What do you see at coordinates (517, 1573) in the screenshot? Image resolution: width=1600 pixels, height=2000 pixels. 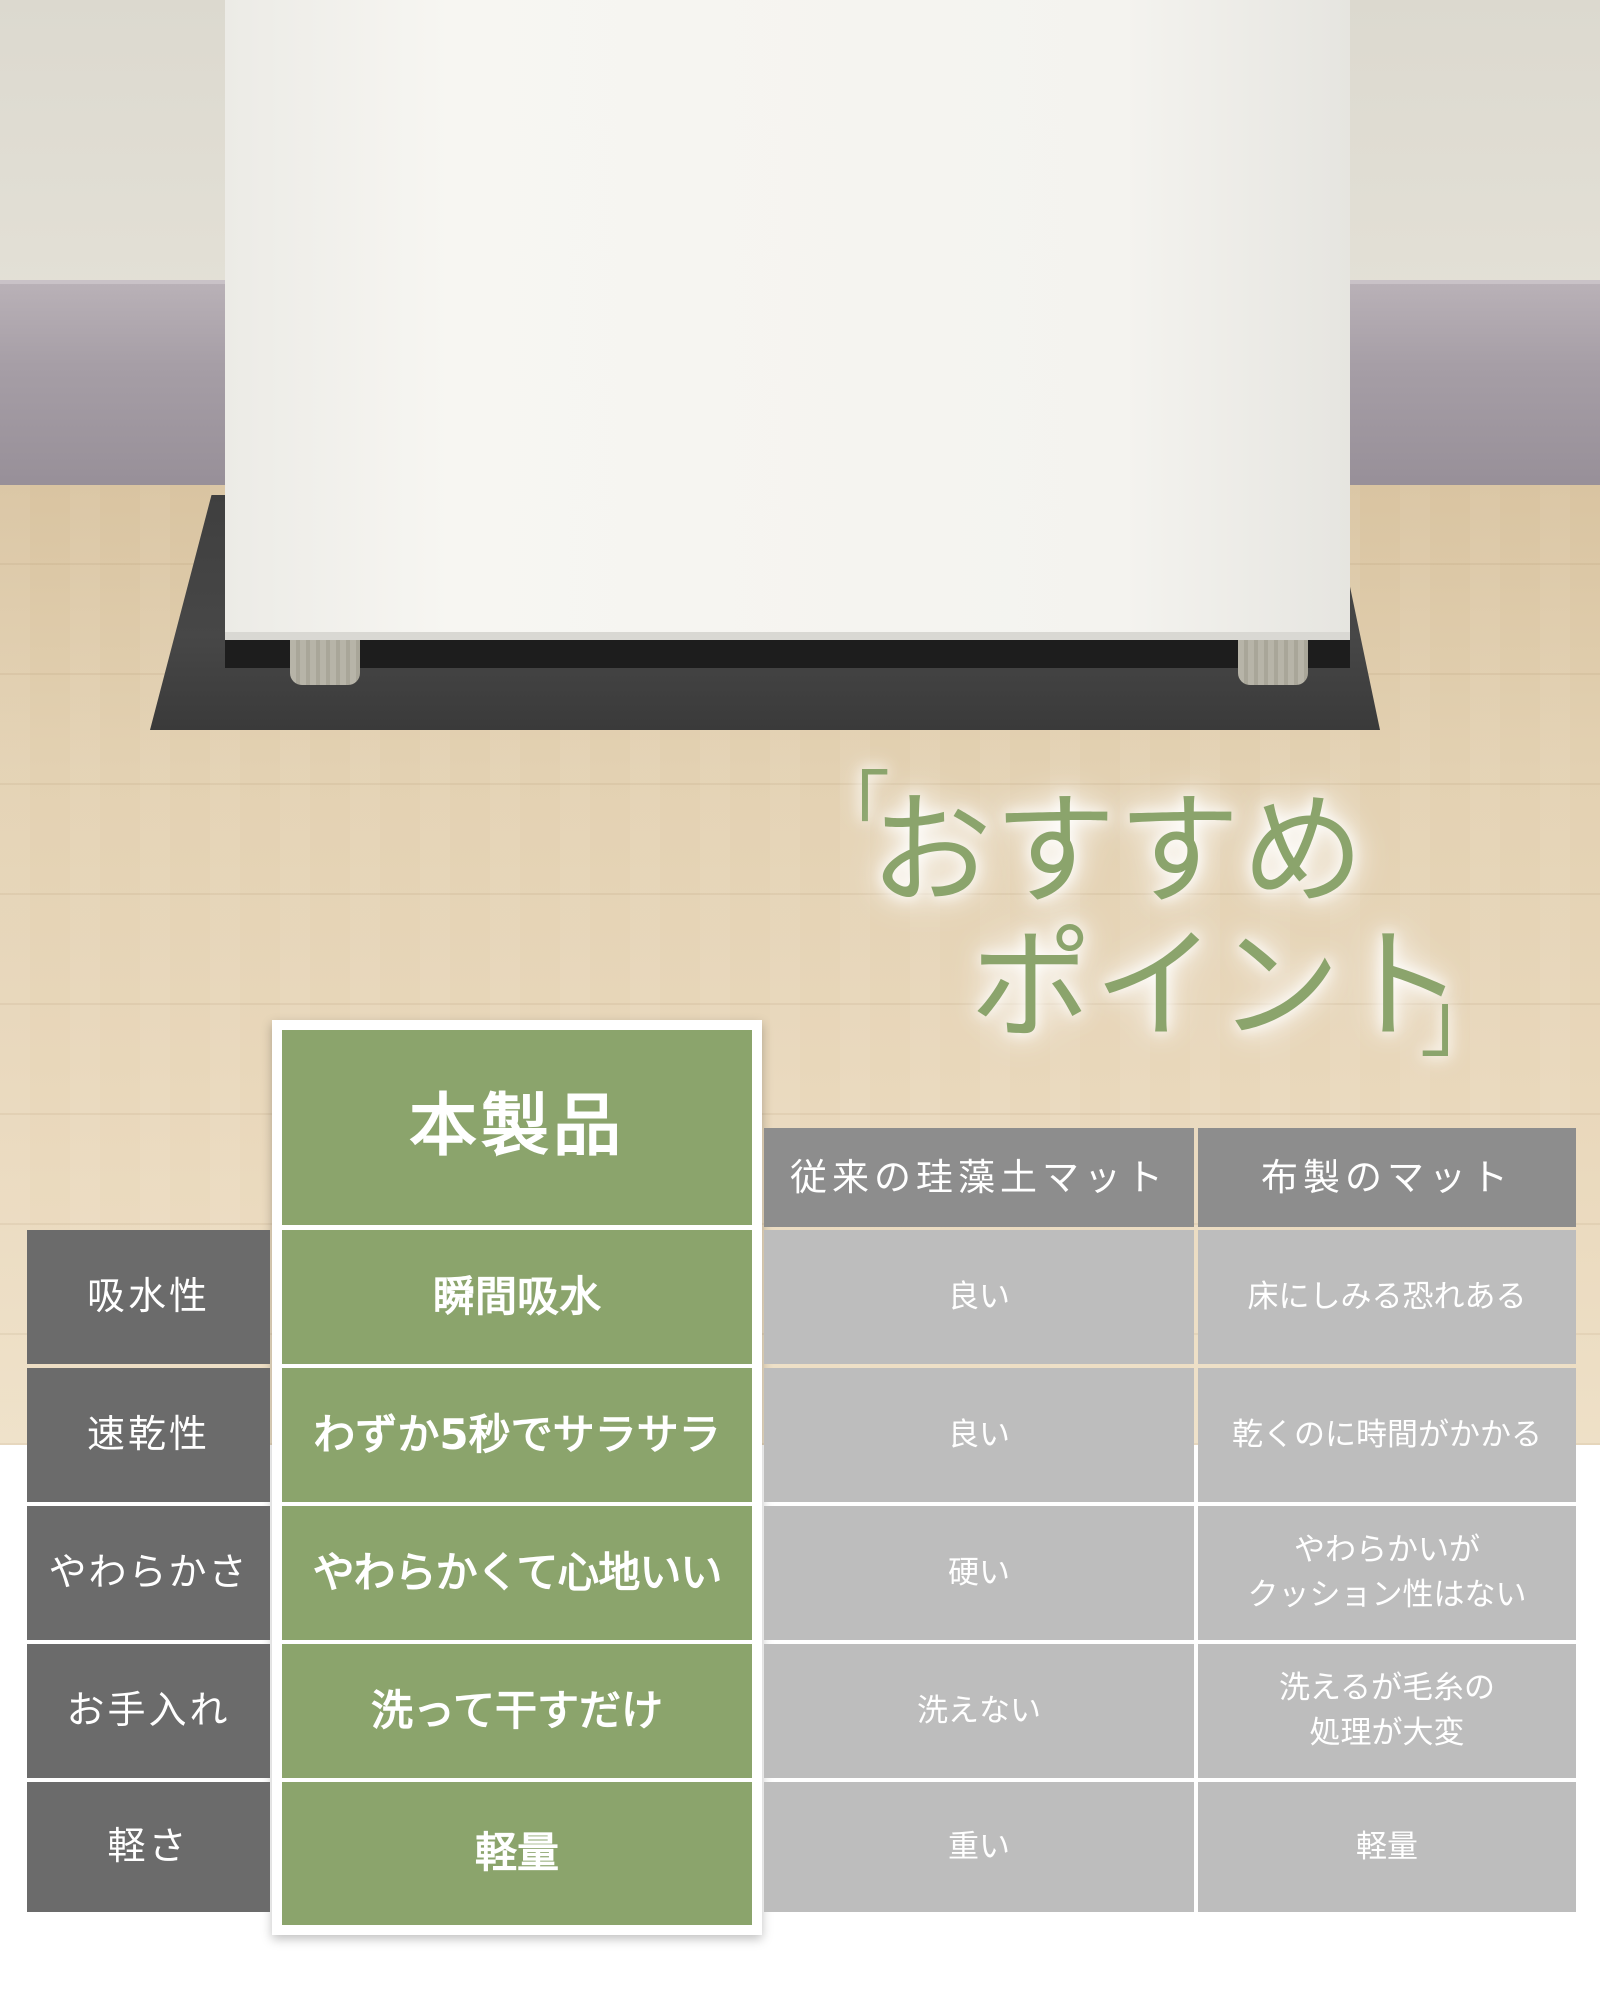 I see `product-value-softness: やわらかくて心地いい` at bounding box center [517, 1573].